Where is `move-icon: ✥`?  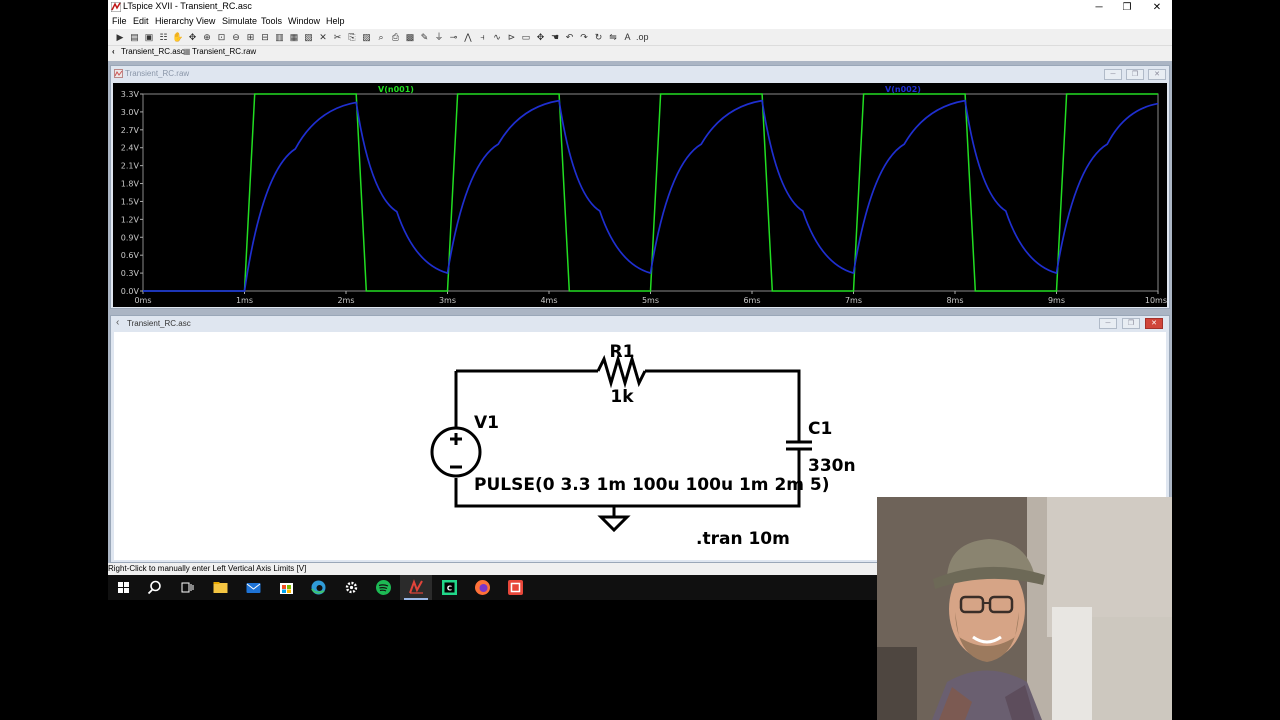
move-icon: ✥ is located at coordinates (541, 37).